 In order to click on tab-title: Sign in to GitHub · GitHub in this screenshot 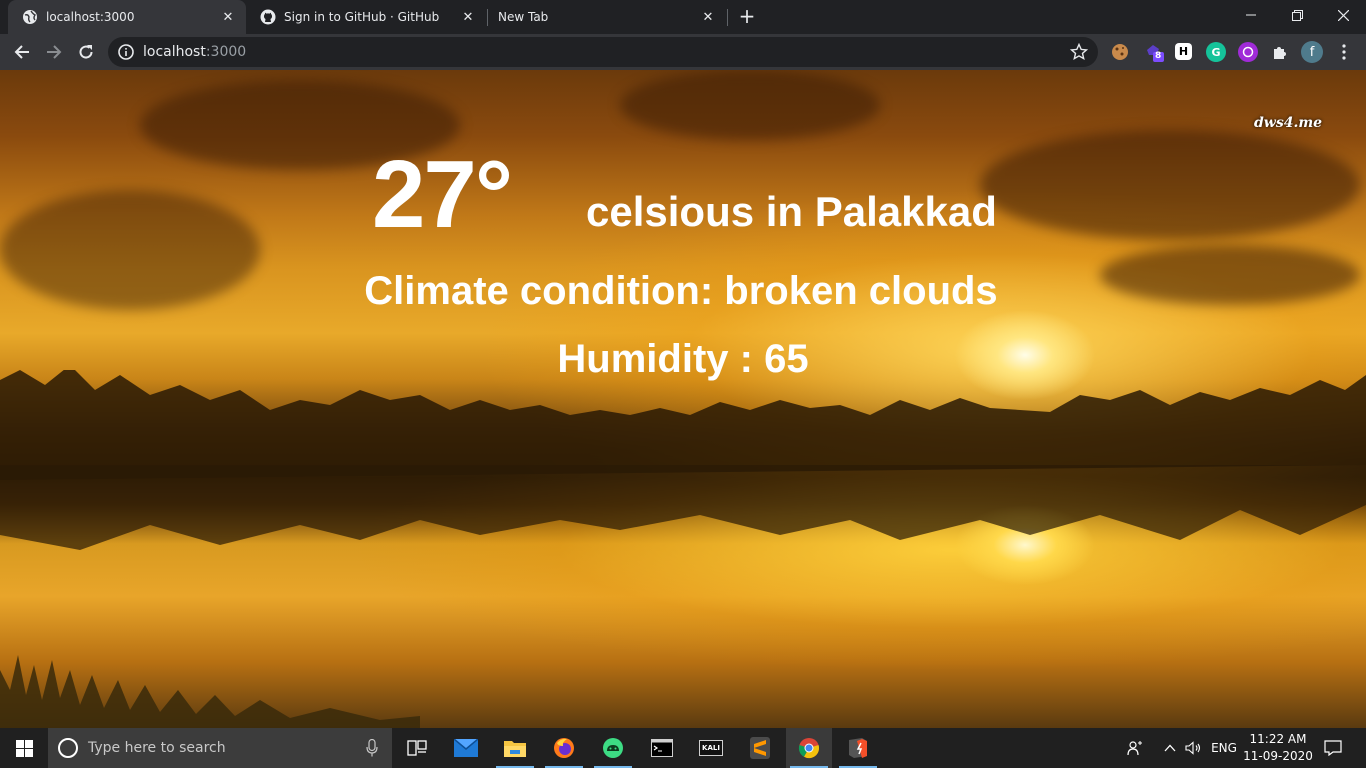, I will do `click(362, 17)`.